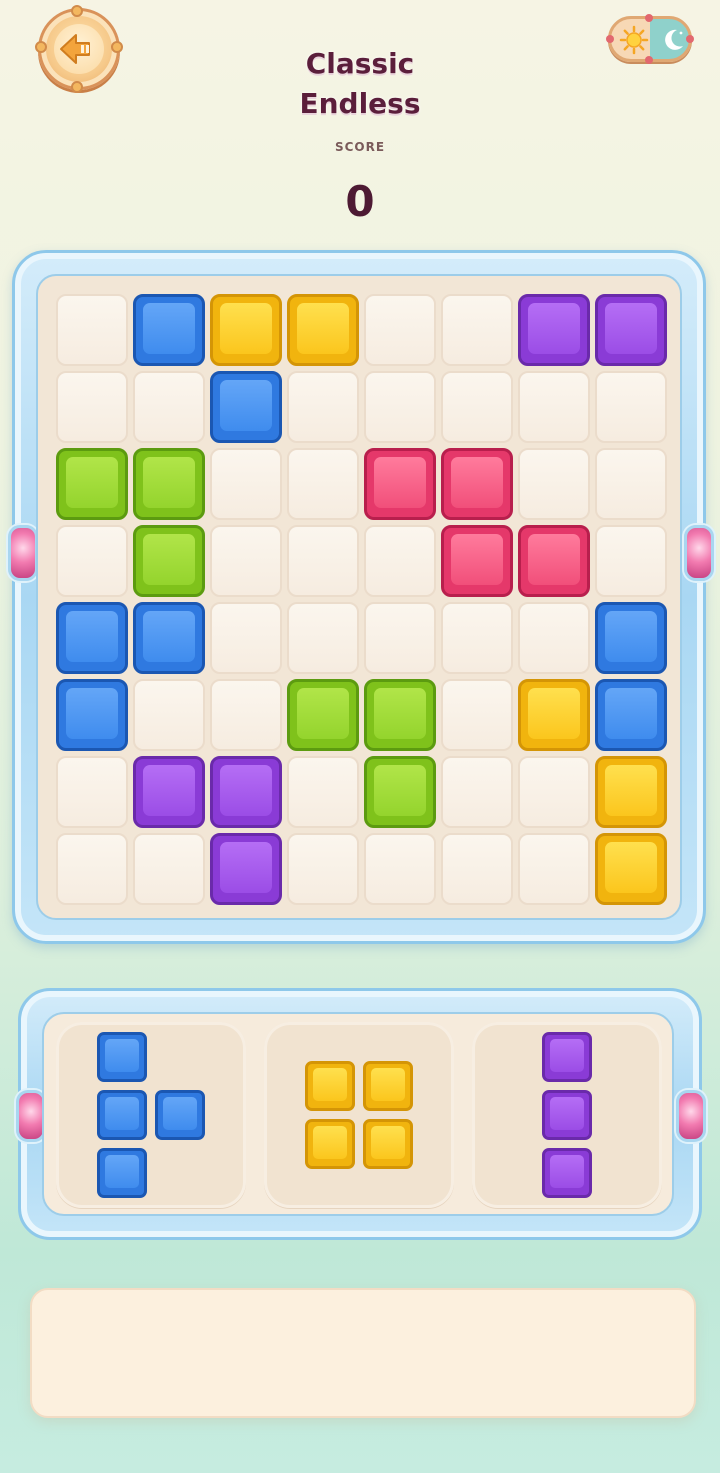 The image size is (720, 1473). I want to click on gem-left, so click(23, 553).